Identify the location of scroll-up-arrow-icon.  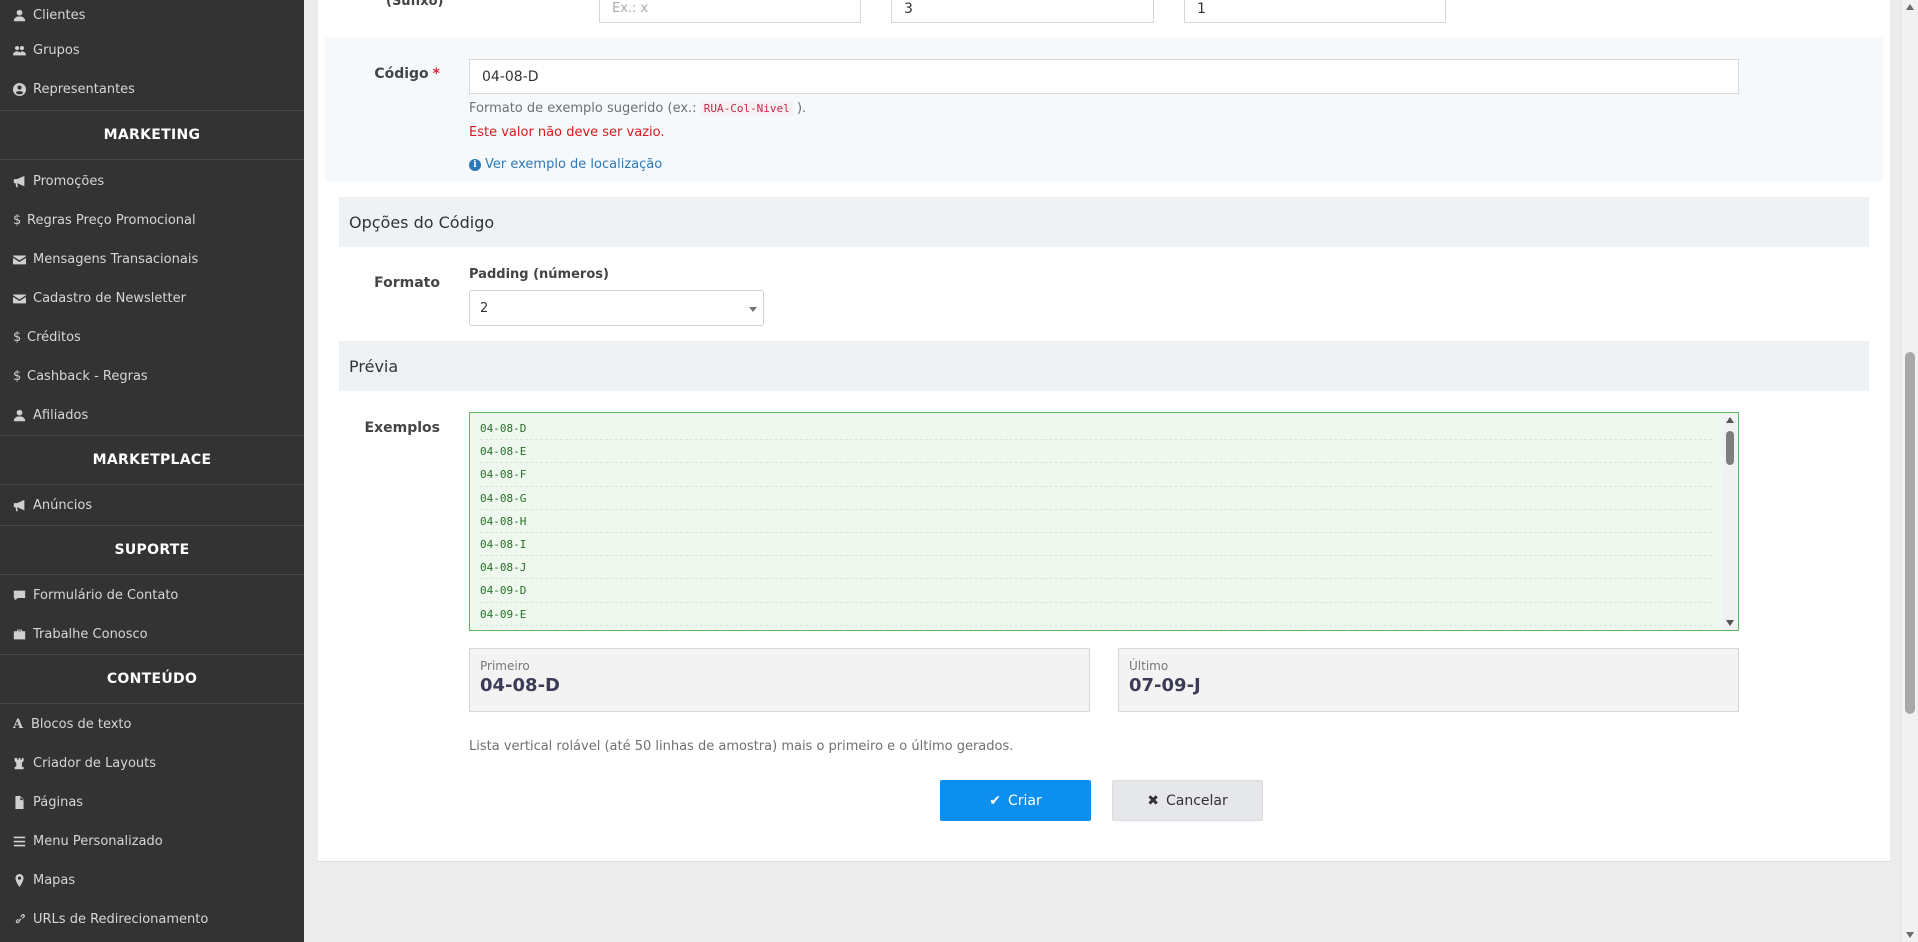
(1730, 420).